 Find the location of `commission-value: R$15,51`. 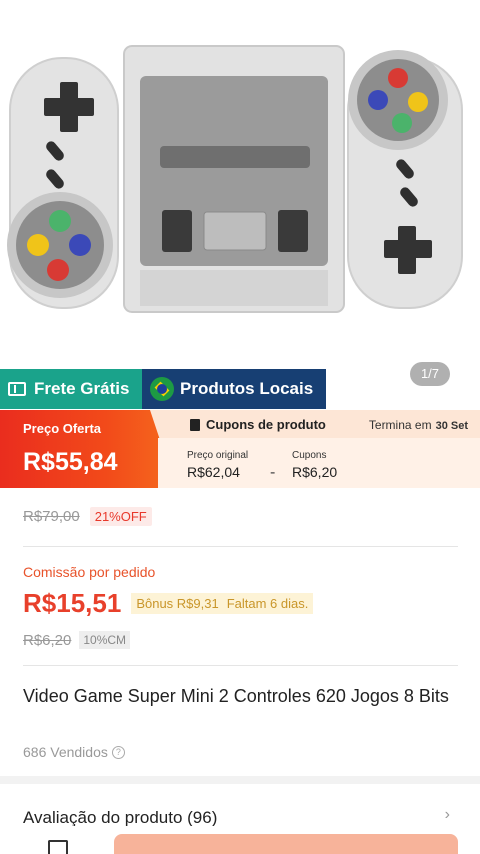

commission-value: R$15,51 is located at coordinates (72, 603).